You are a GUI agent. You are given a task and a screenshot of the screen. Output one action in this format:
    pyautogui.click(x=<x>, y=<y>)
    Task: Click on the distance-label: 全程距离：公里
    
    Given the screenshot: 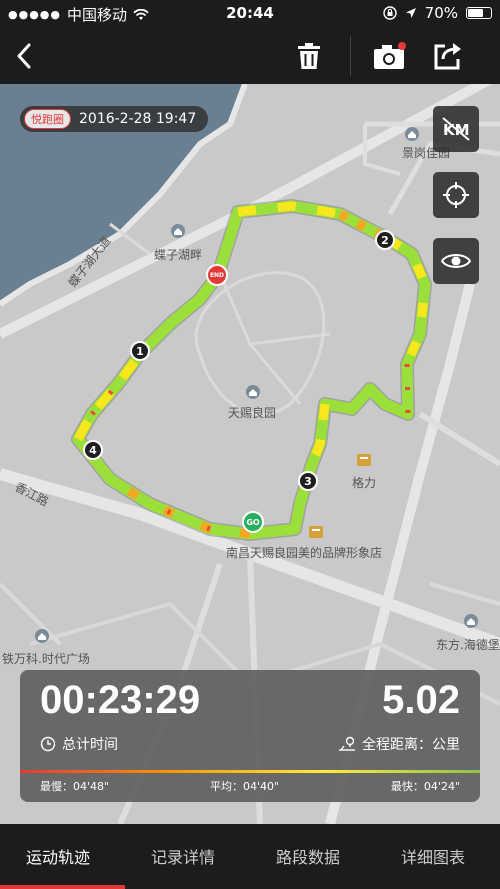 What is the action you would take?
    pyautogui.click(x=411, y=745)
    